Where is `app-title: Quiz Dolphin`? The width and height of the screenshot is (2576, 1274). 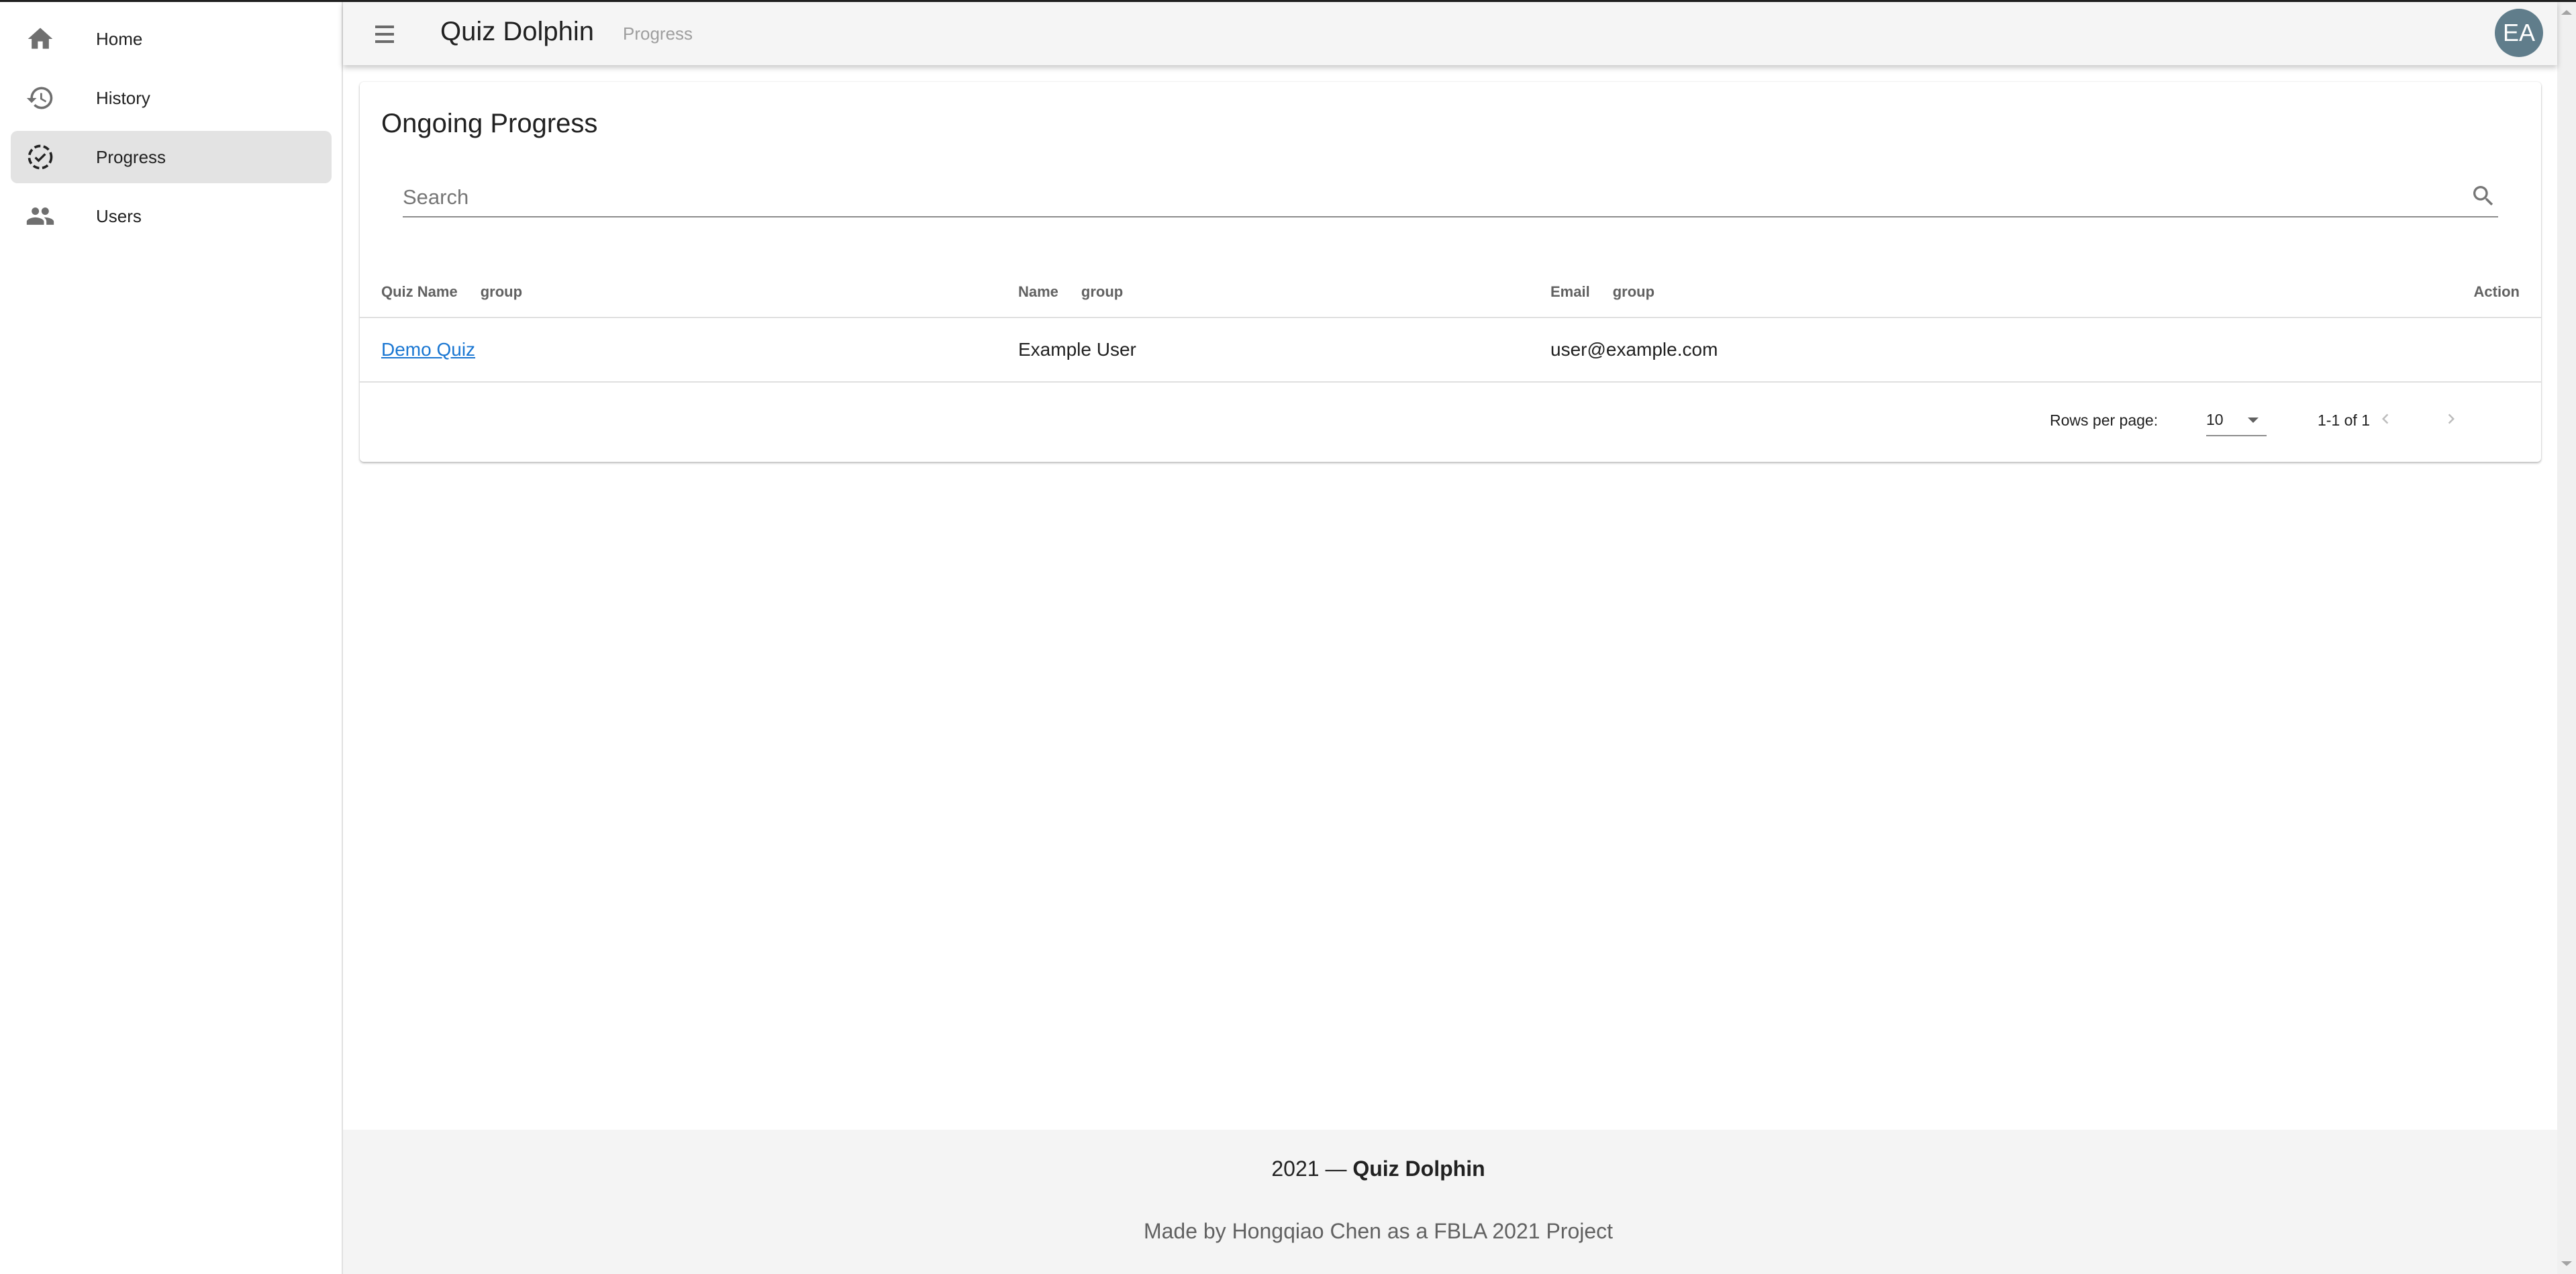 app-title: Quiz Dolphin is located at coordinates (517, 32).